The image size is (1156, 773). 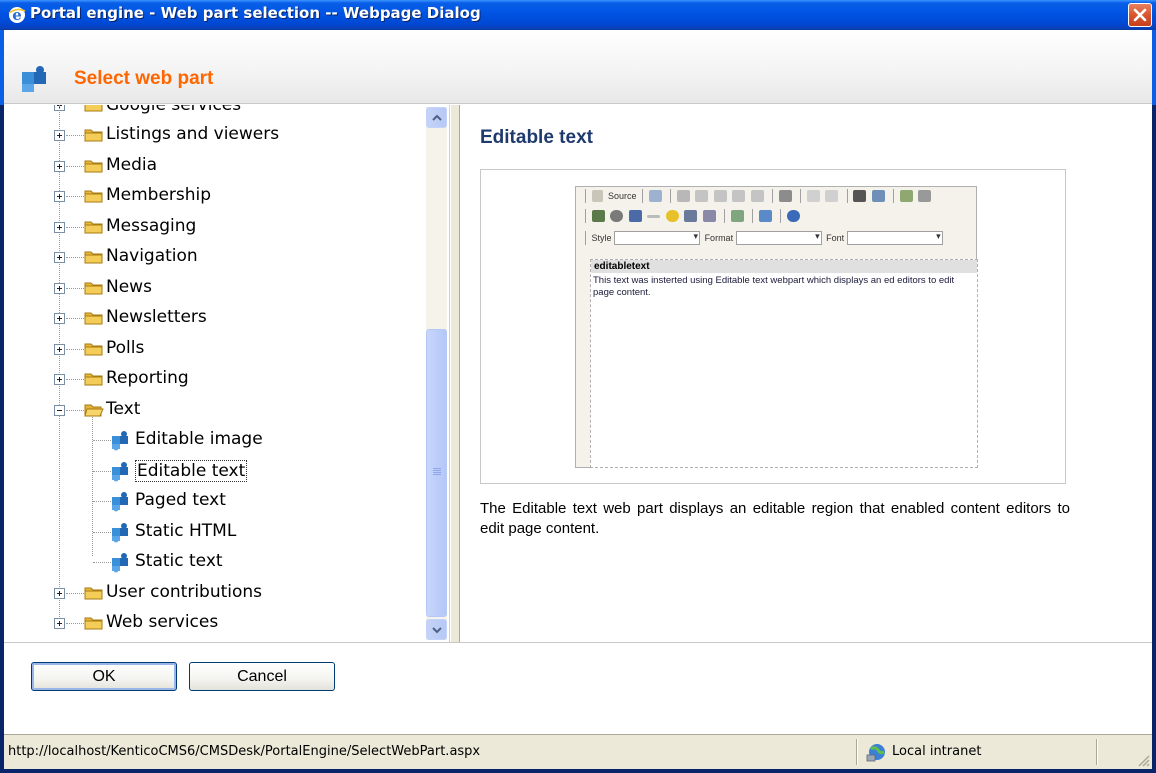 I want to click on style-combo, so click(x=657, y=238).